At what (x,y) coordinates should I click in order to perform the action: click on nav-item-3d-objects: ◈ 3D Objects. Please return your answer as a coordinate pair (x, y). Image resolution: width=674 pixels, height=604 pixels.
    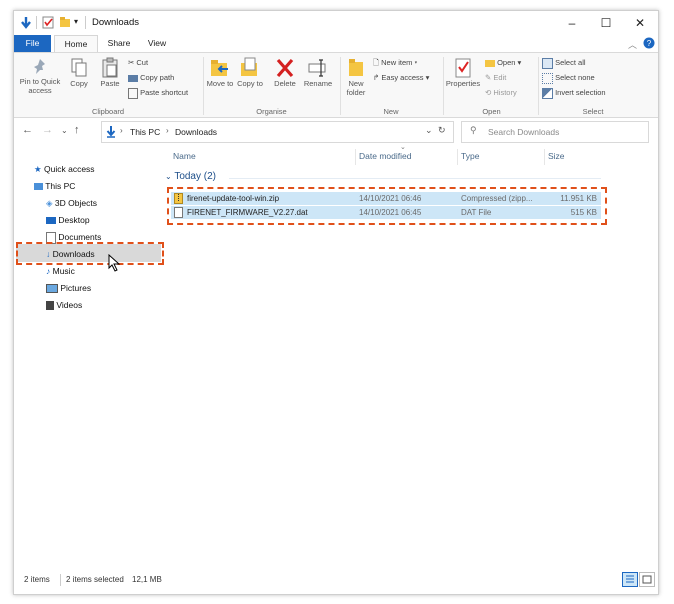
    Looking at the image, I should click on (71, 203).